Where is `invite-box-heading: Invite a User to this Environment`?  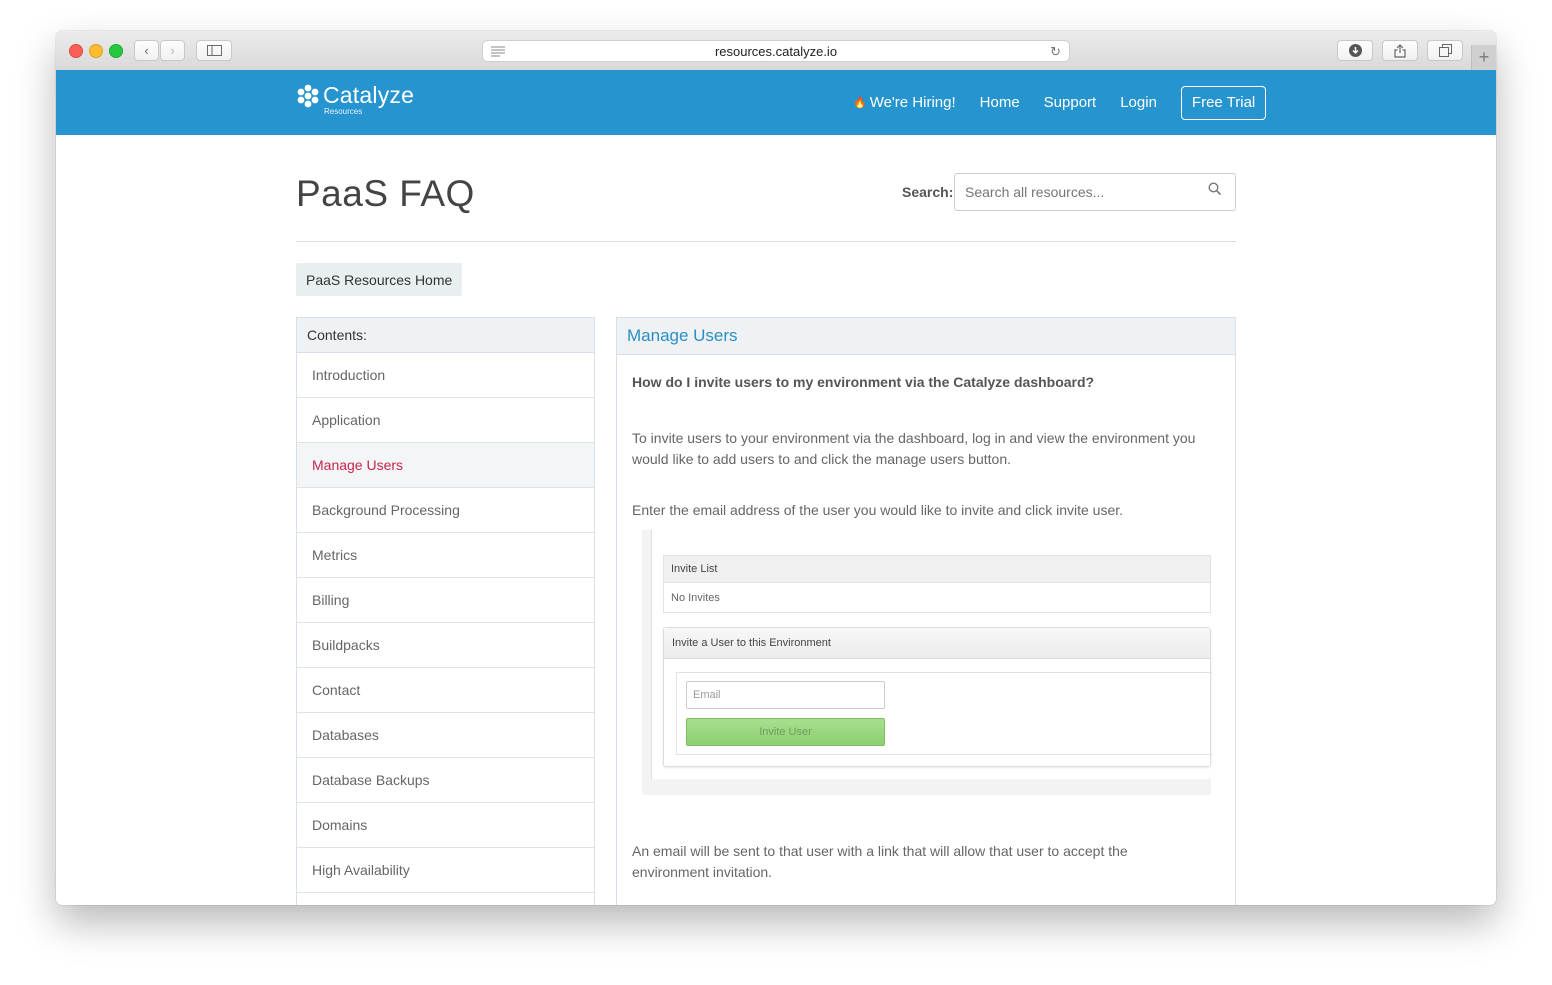 invite-box-heading: Invite a User to this Environment is located at coordinates (937, 643).